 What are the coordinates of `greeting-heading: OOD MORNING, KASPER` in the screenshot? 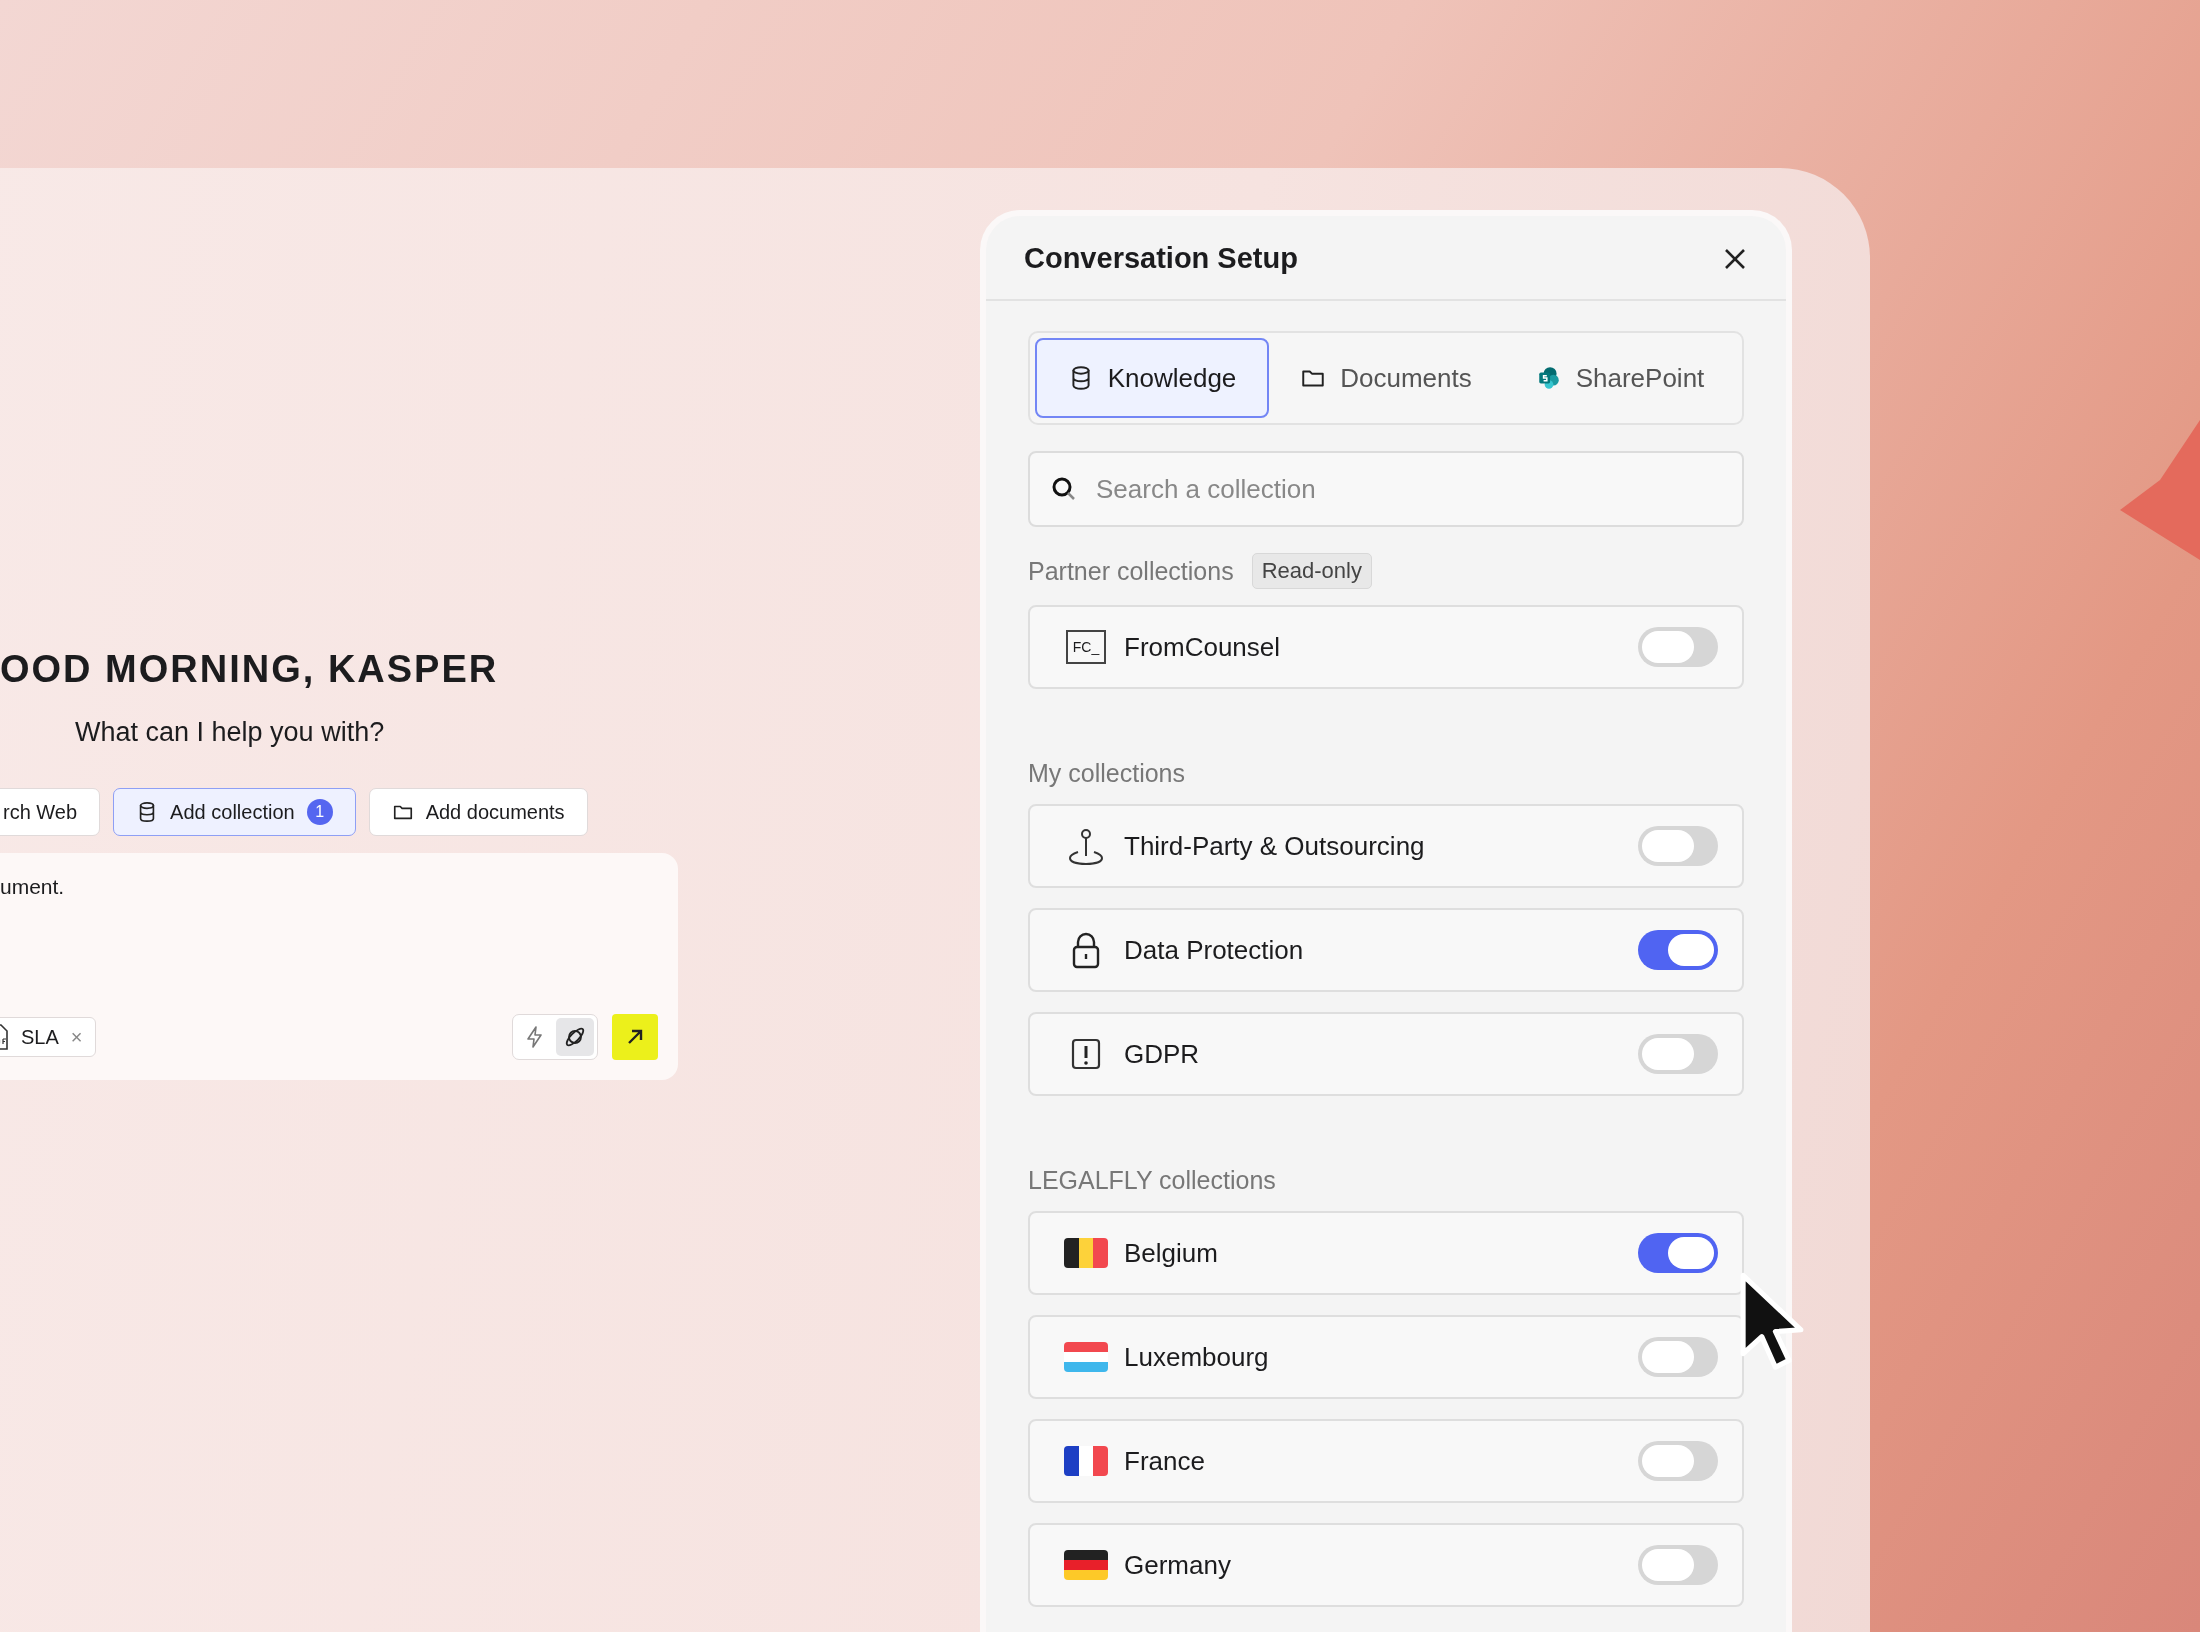 It's located at (250, 669).